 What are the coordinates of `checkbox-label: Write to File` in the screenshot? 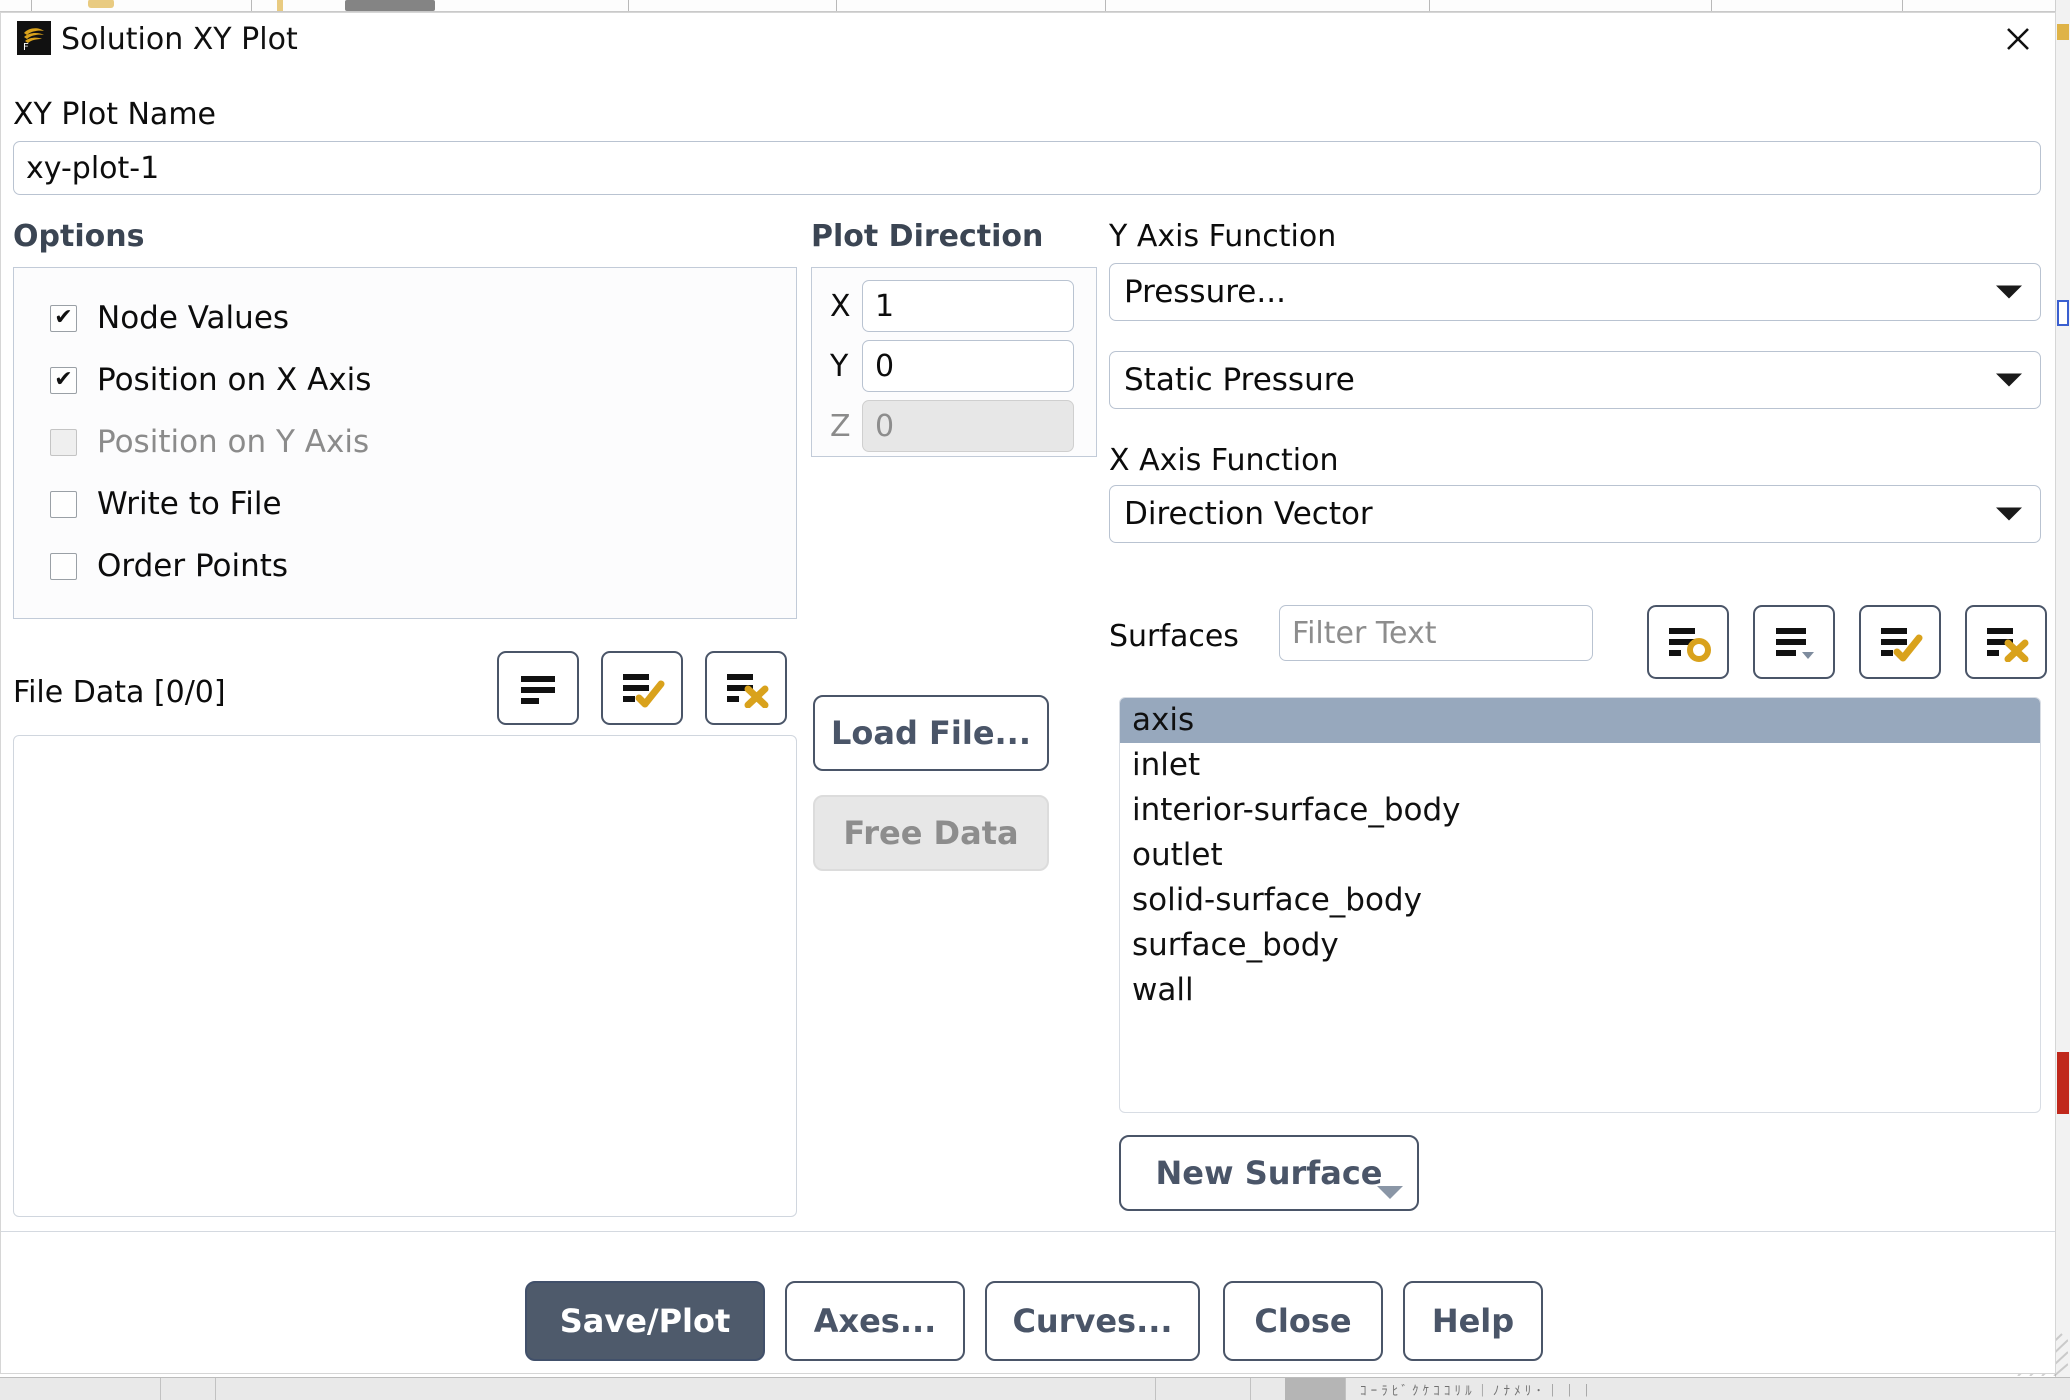 It's located at (189, 504).